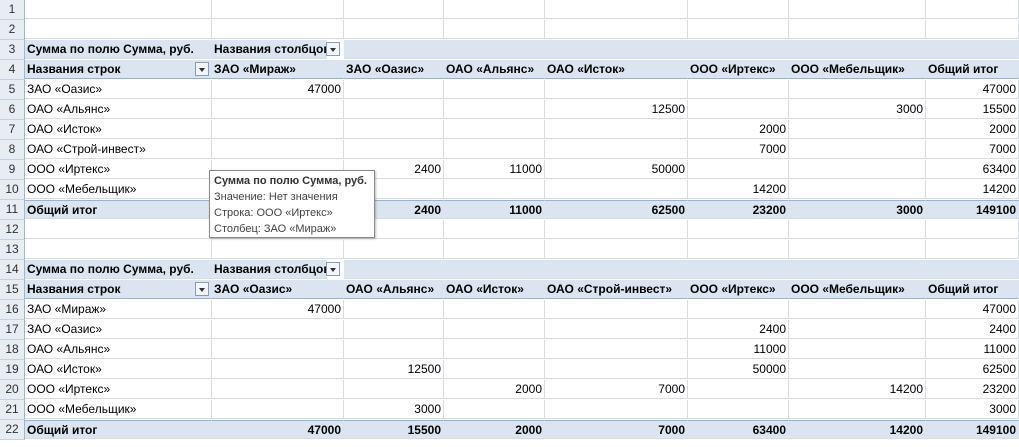 The image size is (1019, 447). Describe the element at coordinates (12, 210) in the screenshot. I see `row-header: 11` at that location.